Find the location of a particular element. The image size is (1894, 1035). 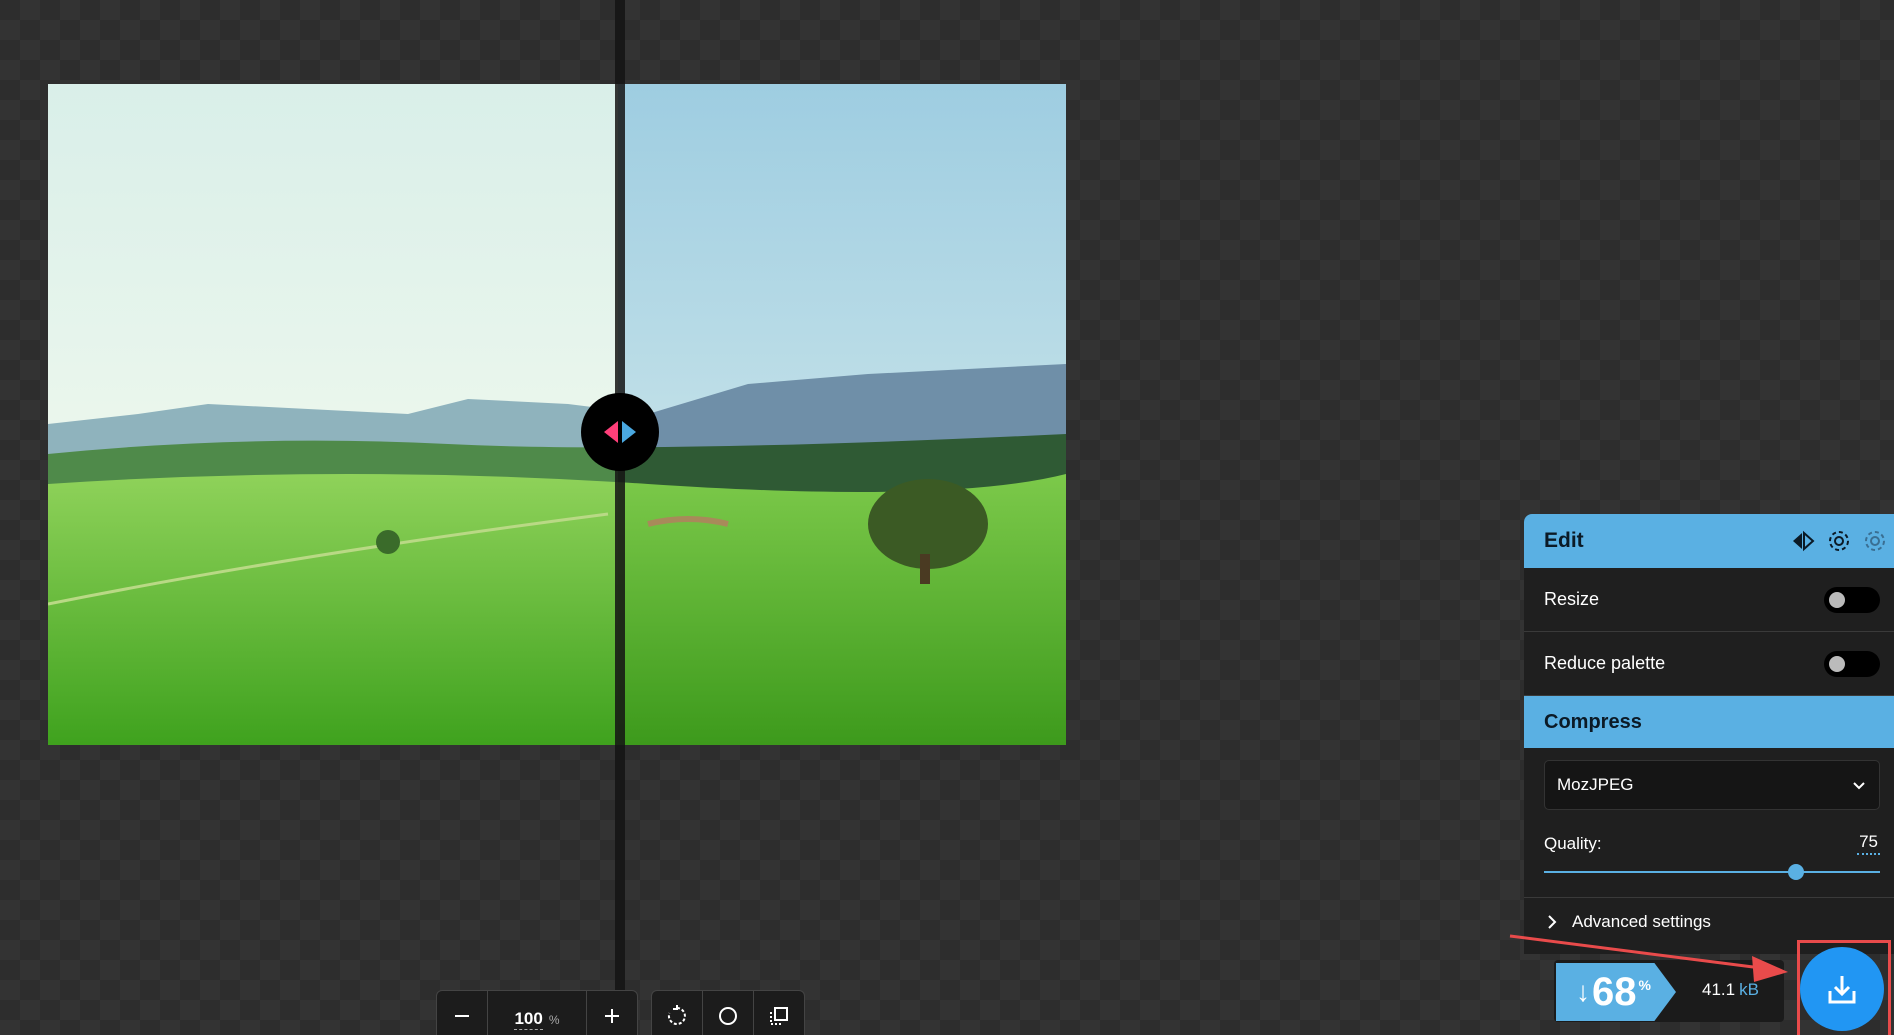

reduce-palette-label: Reduce palette is located at coordinates (1605, 663).